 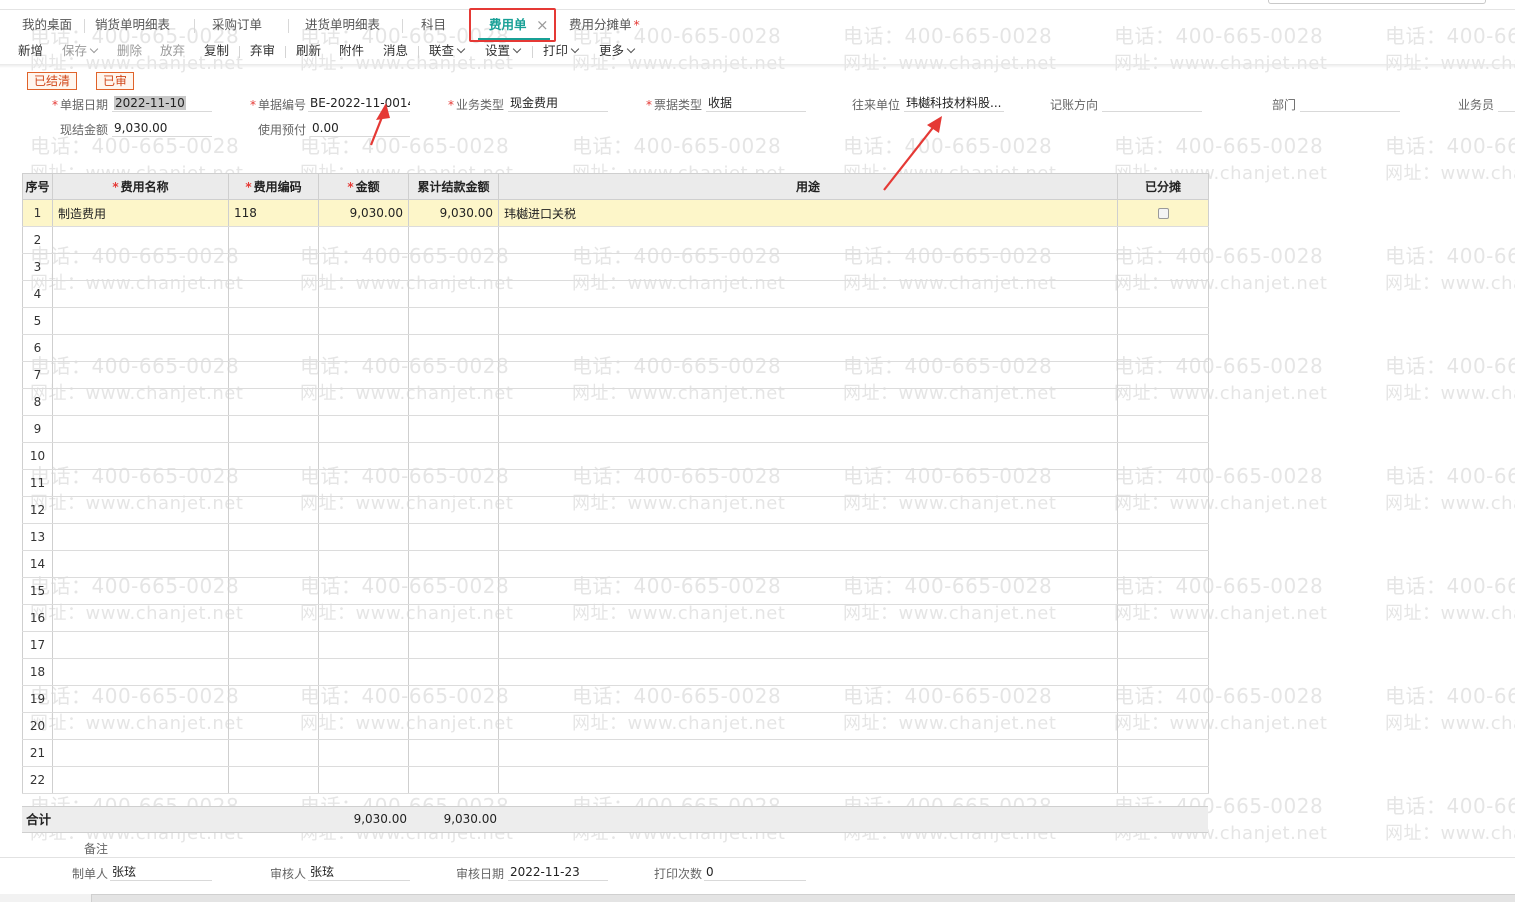 I want to click on salesperson-field, so click(x=1506, y=103).